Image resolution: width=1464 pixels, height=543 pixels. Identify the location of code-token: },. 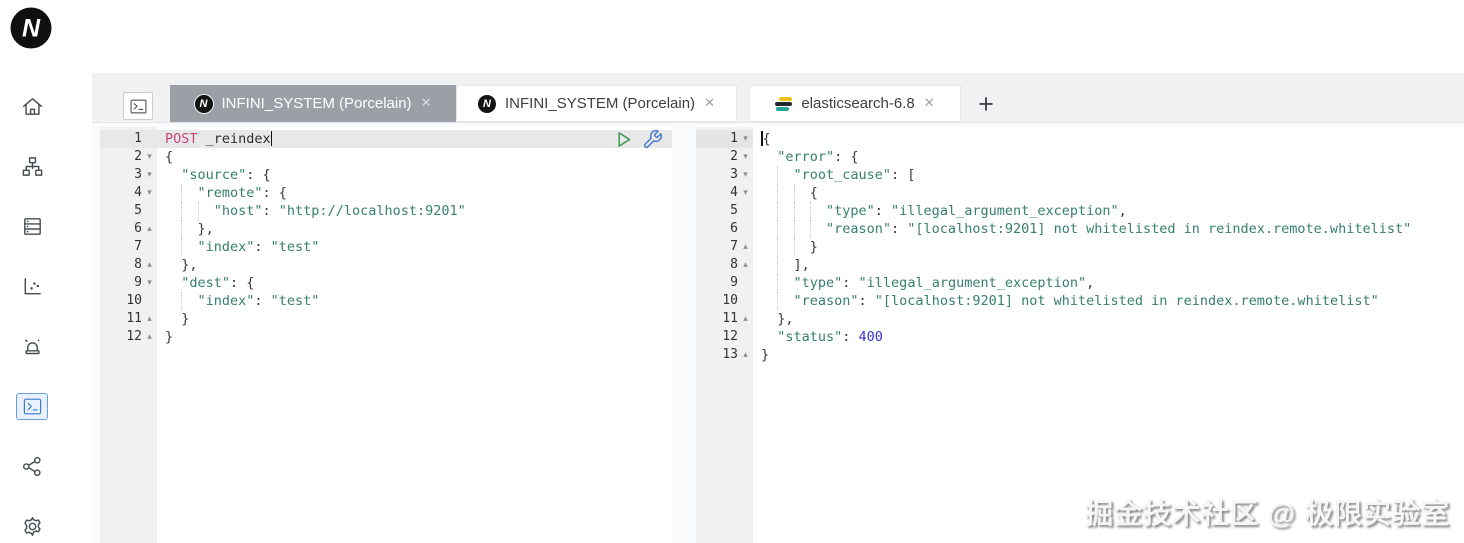
(189, 265).